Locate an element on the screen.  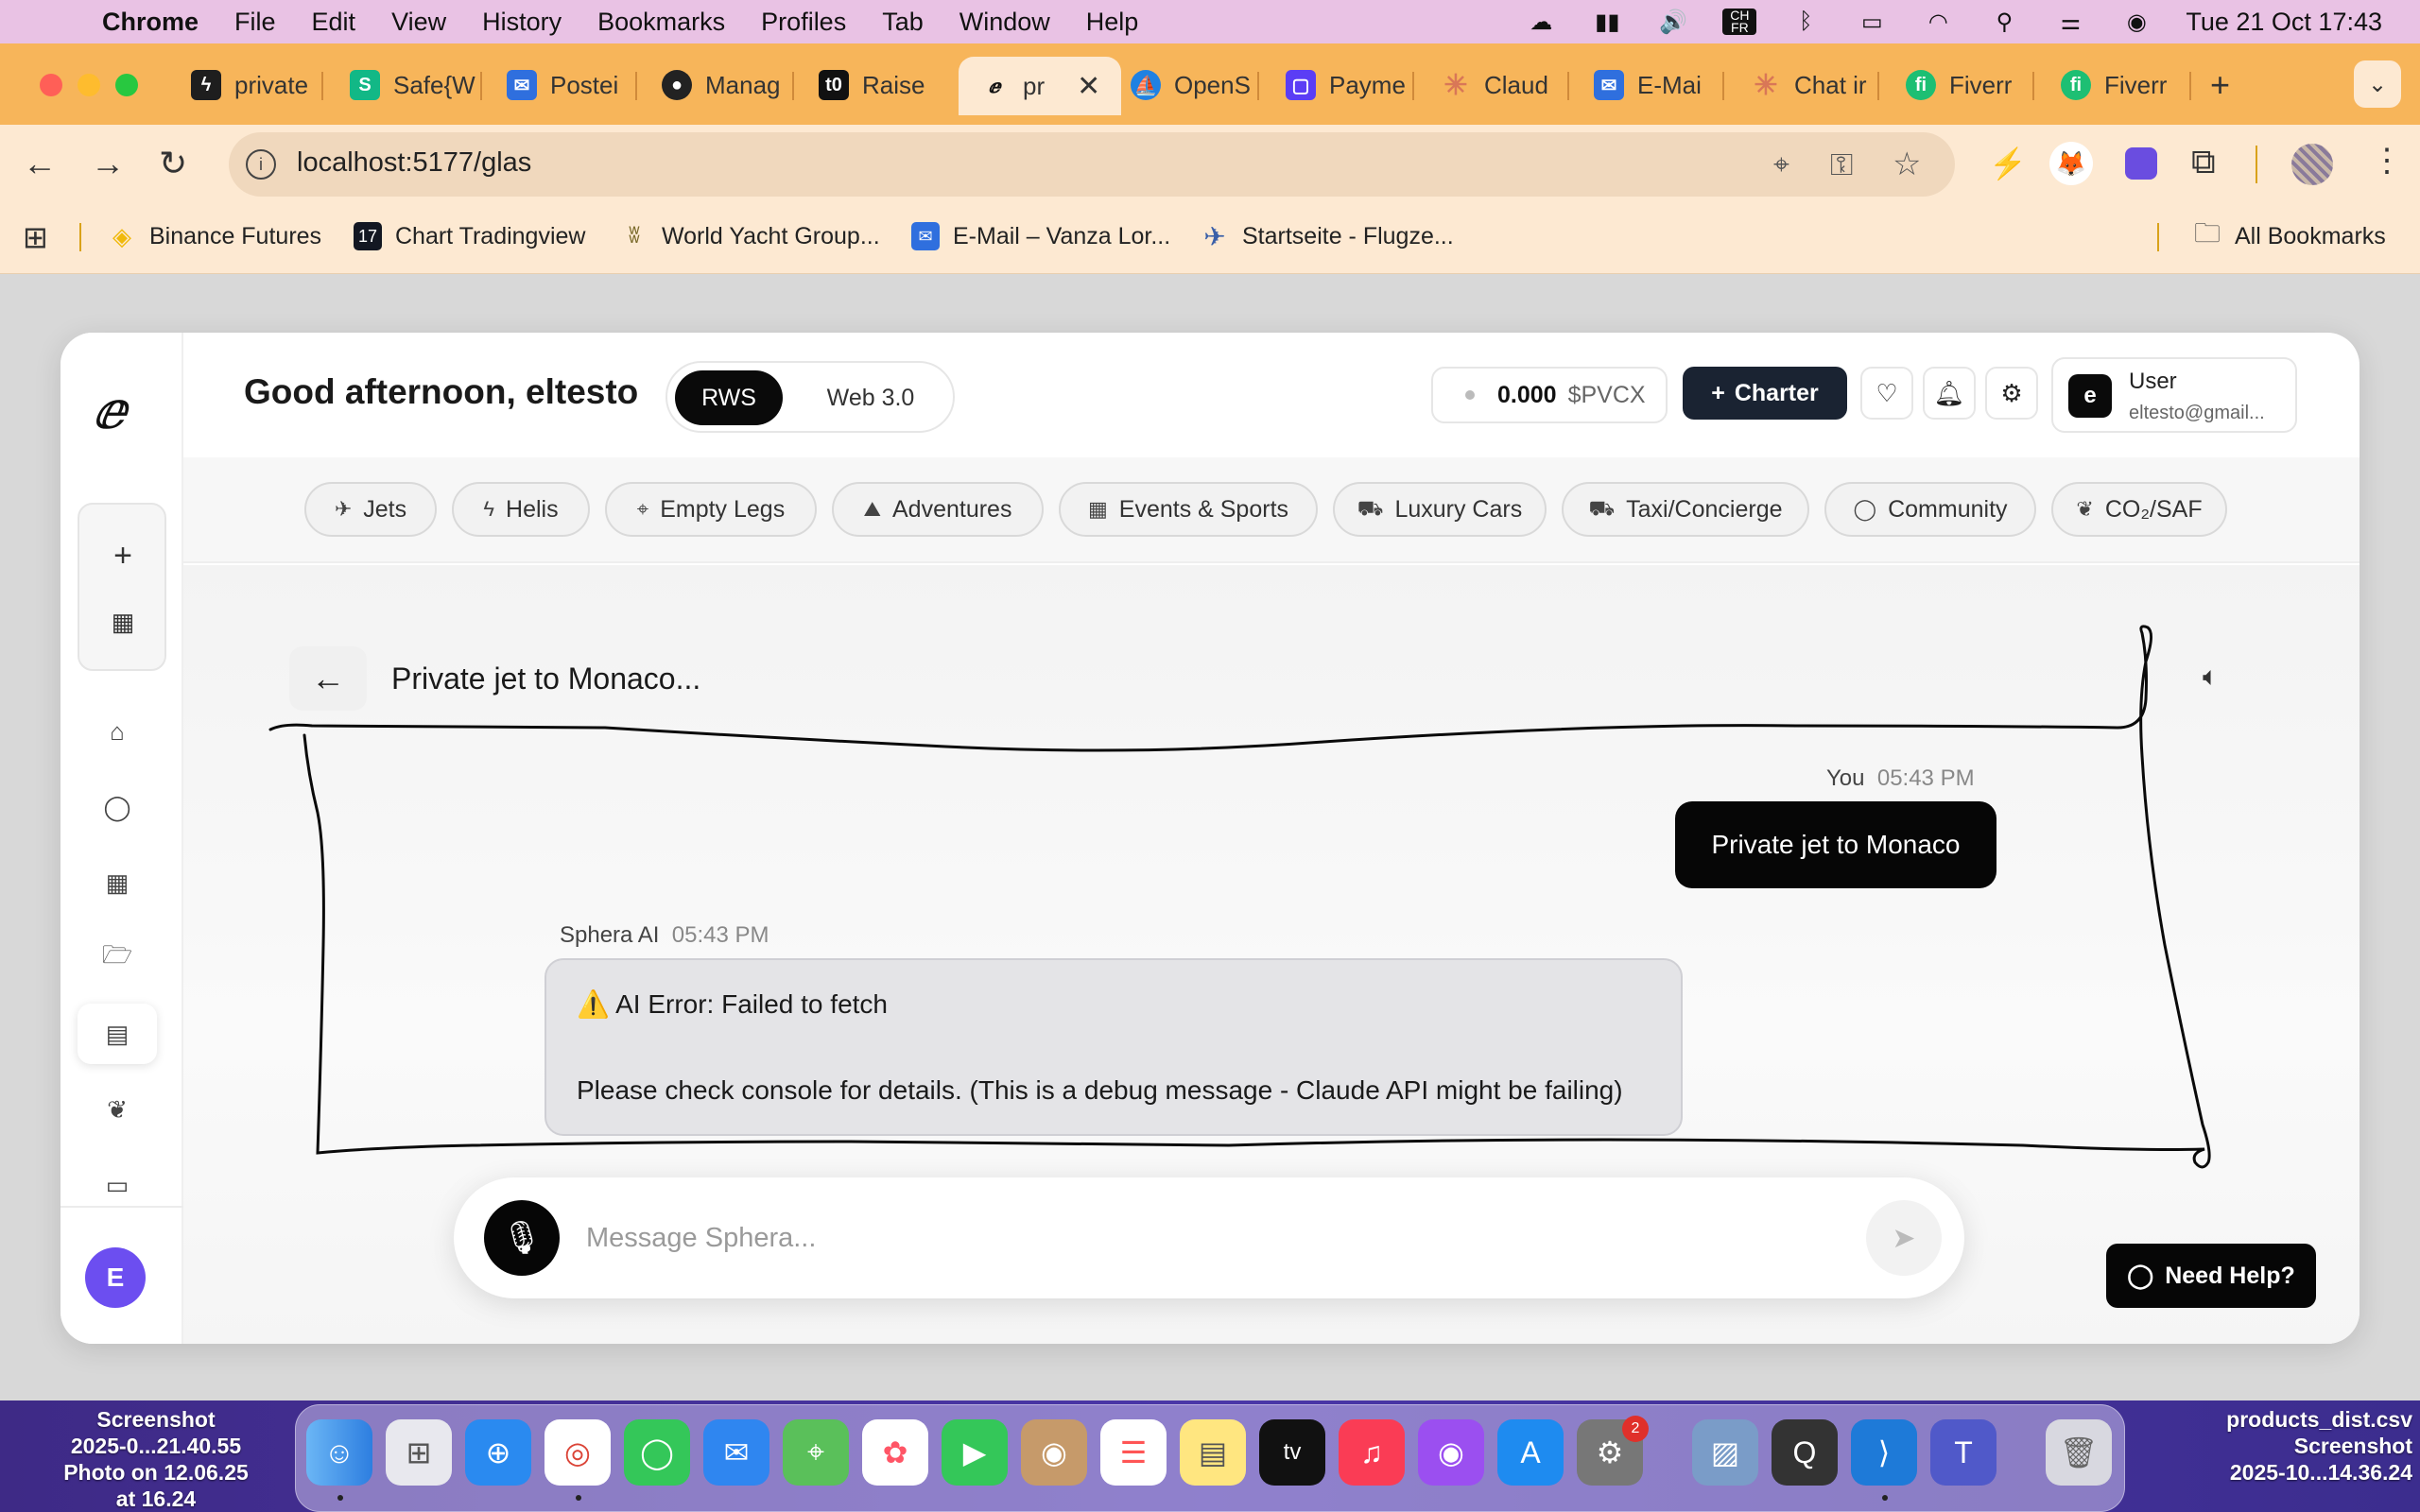
teams-icon: T is located at coordinates (1963, 1452).